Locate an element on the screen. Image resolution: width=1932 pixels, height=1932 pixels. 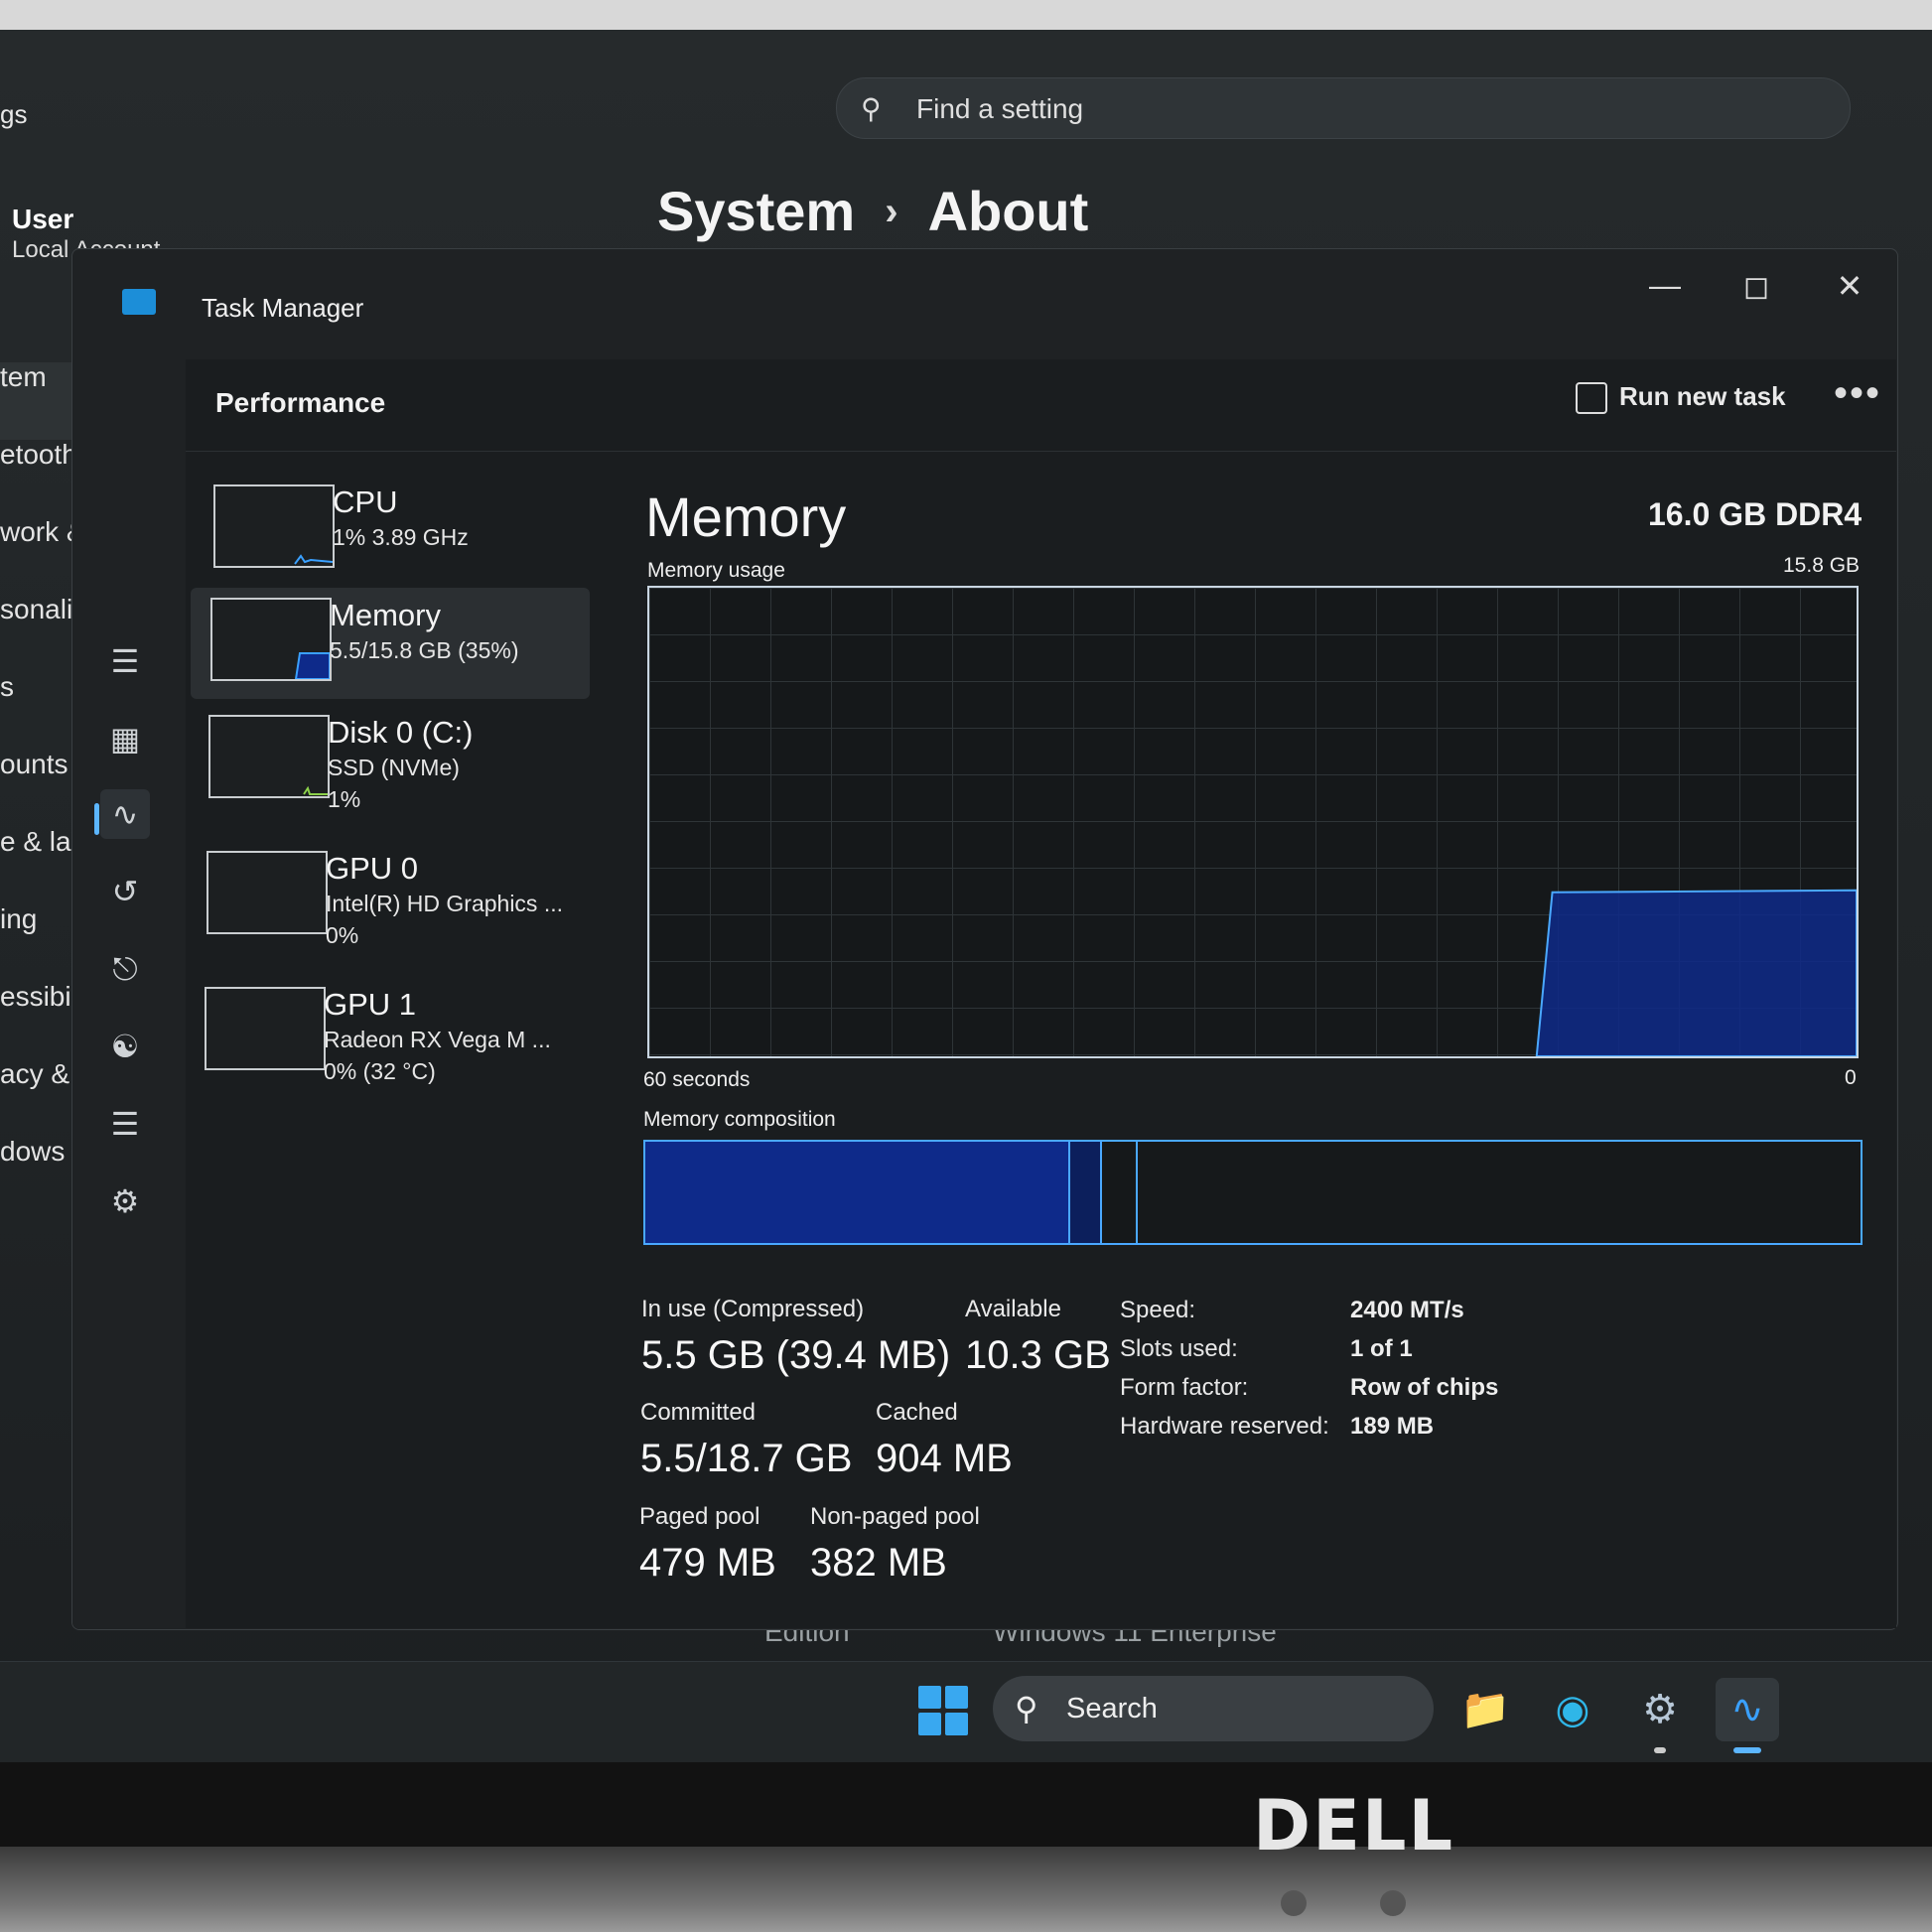
cpu-thumbnail is located at coordinates (274, 526).